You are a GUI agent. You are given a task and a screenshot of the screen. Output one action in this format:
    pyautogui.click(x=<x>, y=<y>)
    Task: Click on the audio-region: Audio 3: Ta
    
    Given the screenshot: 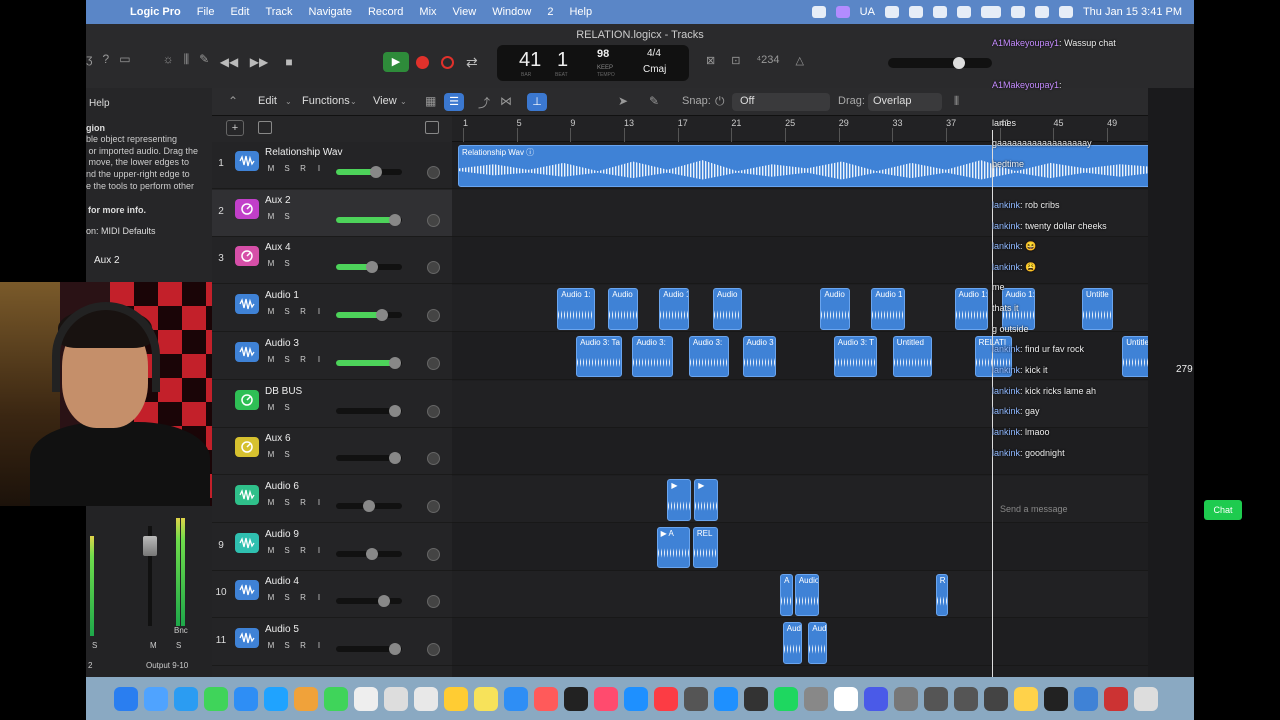 What is the action you would take?
    pyautogui.click(x=599, y=356)
    